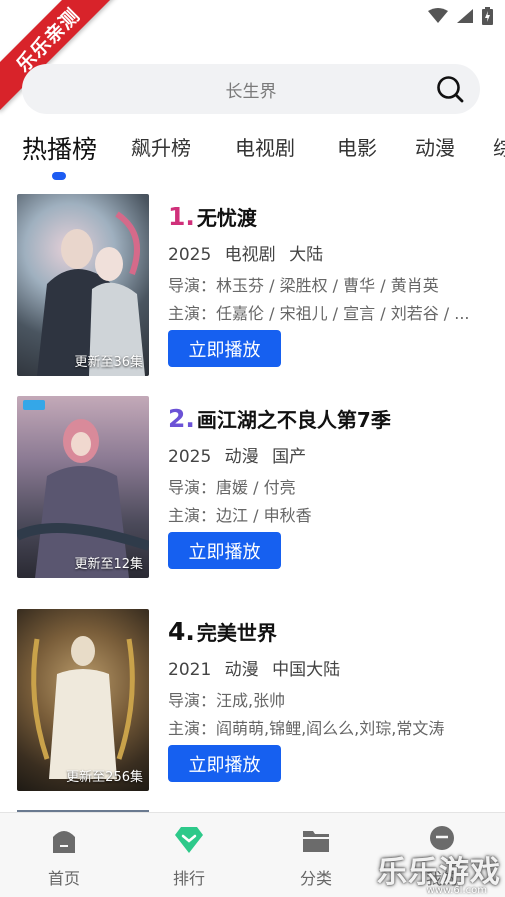  What do you see at coordinates (63, 878) in the screenshot?
I see `nav-home-label: 首页` at bounding box center [63, 878].